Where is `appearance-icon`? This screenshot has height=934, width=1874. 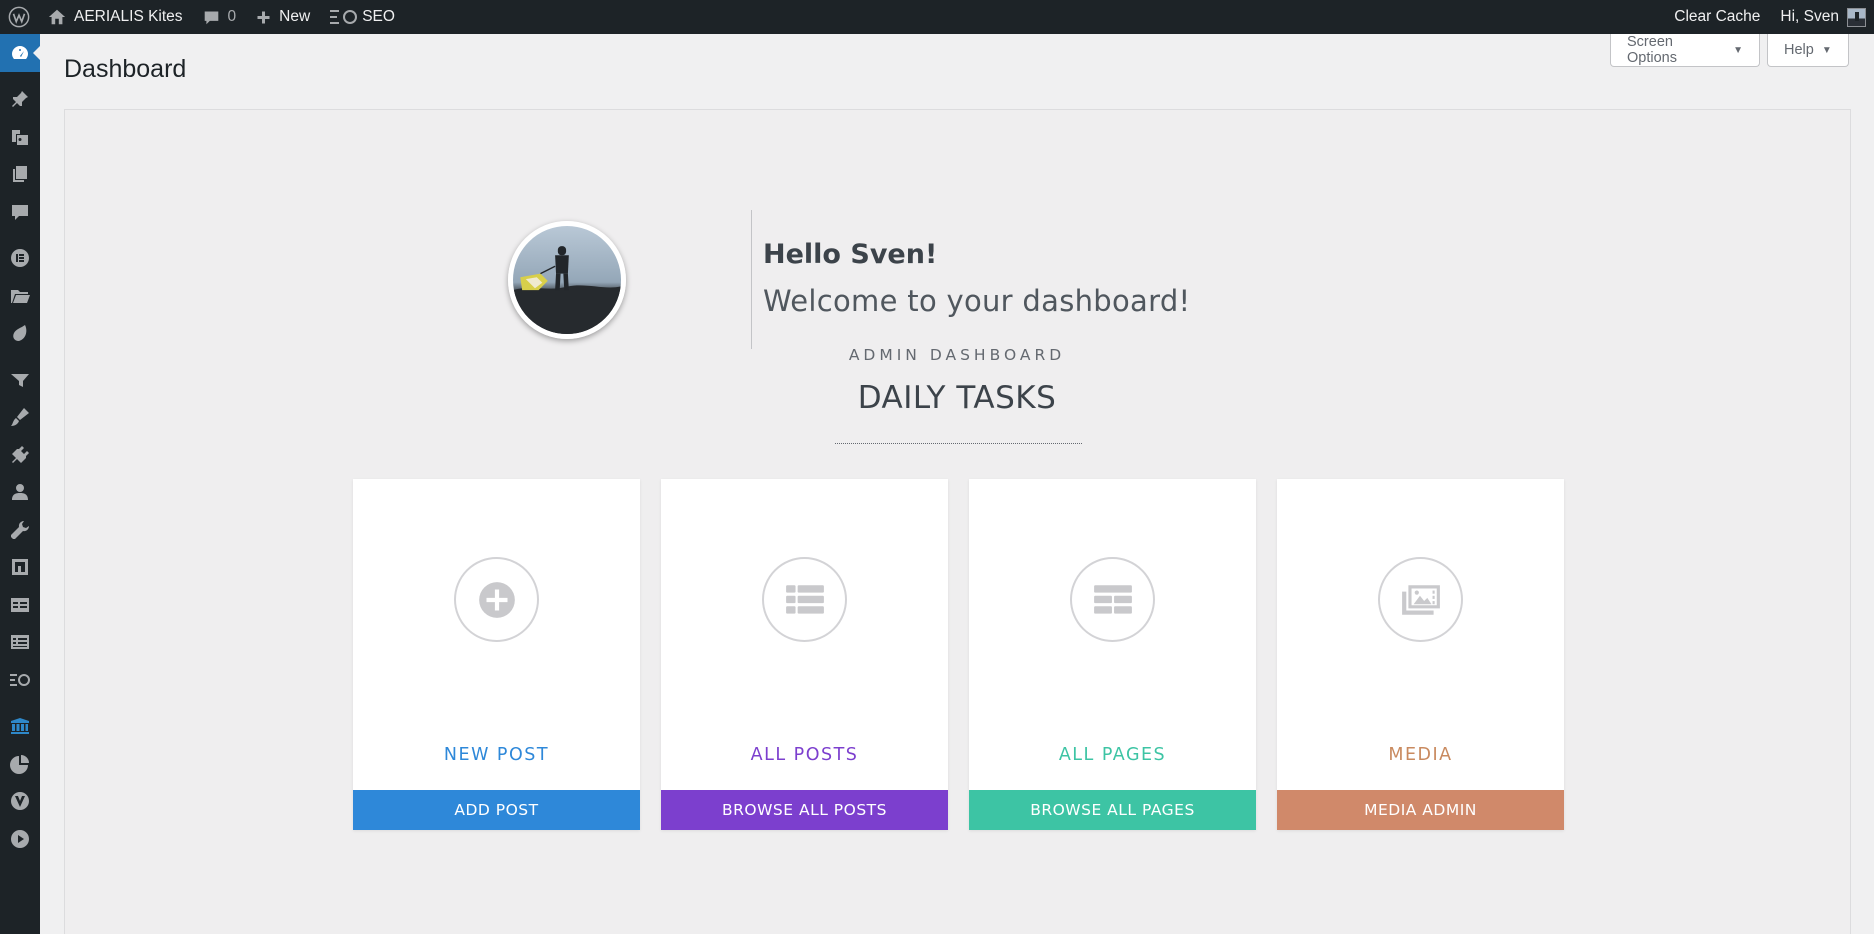
appearance-icon is located at coordinates (20, 417).